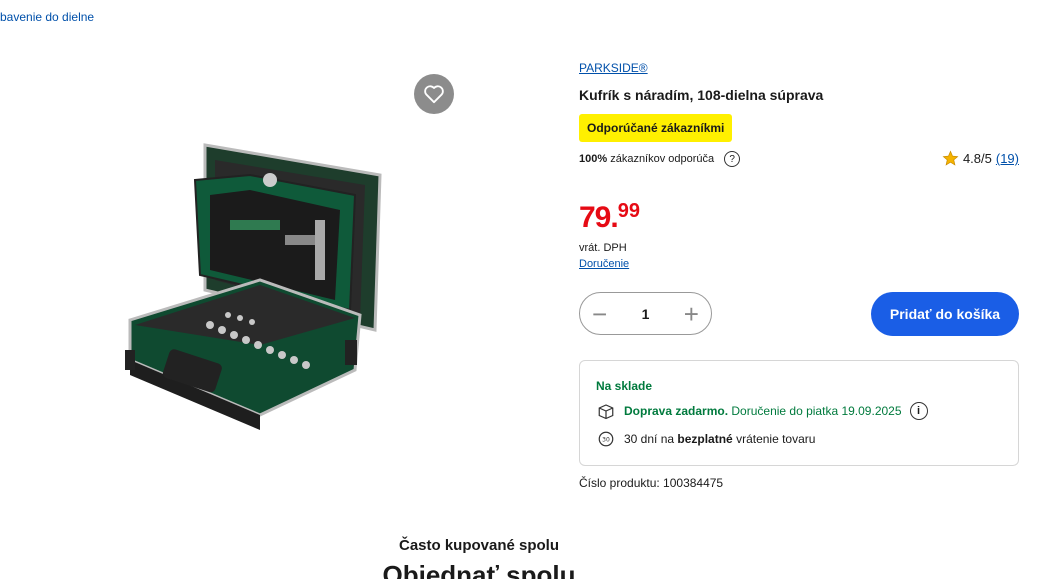 Image resolution: width=1037 pixels, height=579 pixels. What do you see at coordinates (479, 569) in the screenshot?
I see `order-together-heading: Objednať spolu` at bounding box center [479, 569].